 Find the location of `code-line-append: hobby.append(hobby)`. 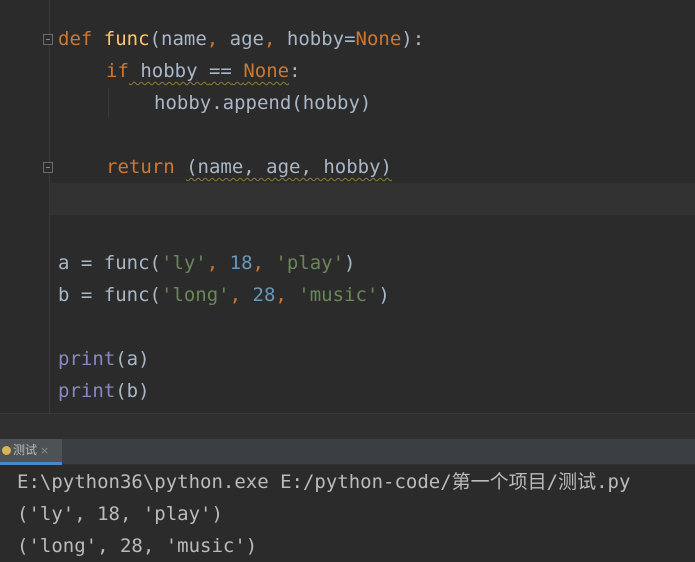

code-line-append: hobby.append(hobby) is located at coordinates (263, 103).